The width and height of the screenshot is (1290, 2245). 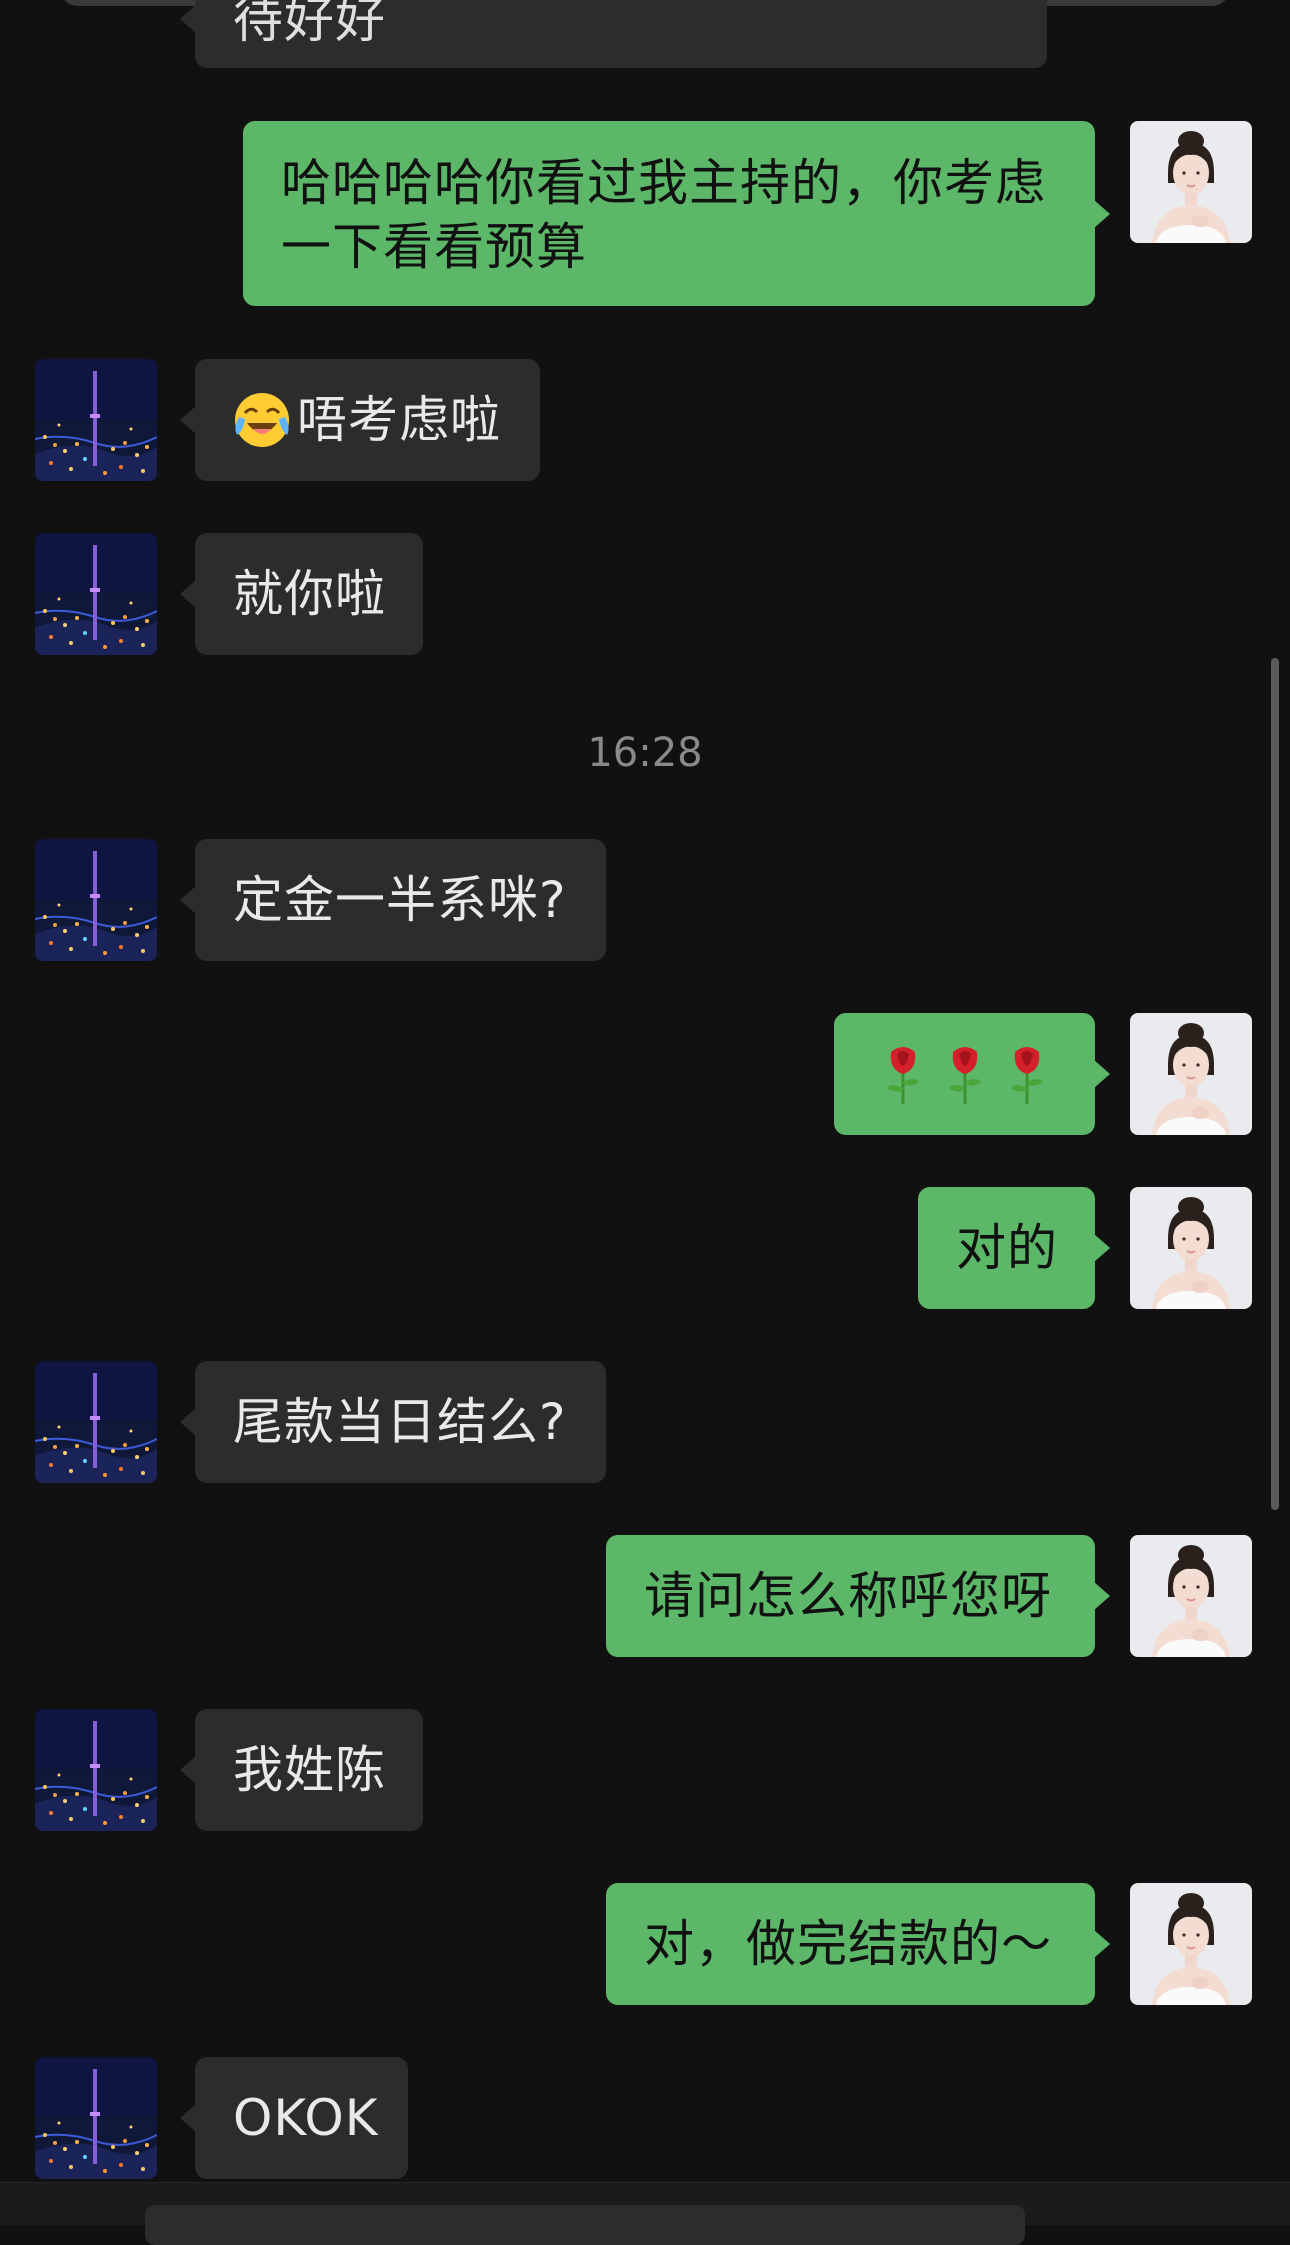 I want to click on outgoing-message-bubble: 对，做完结款的～, so click(x=858, y=1944).